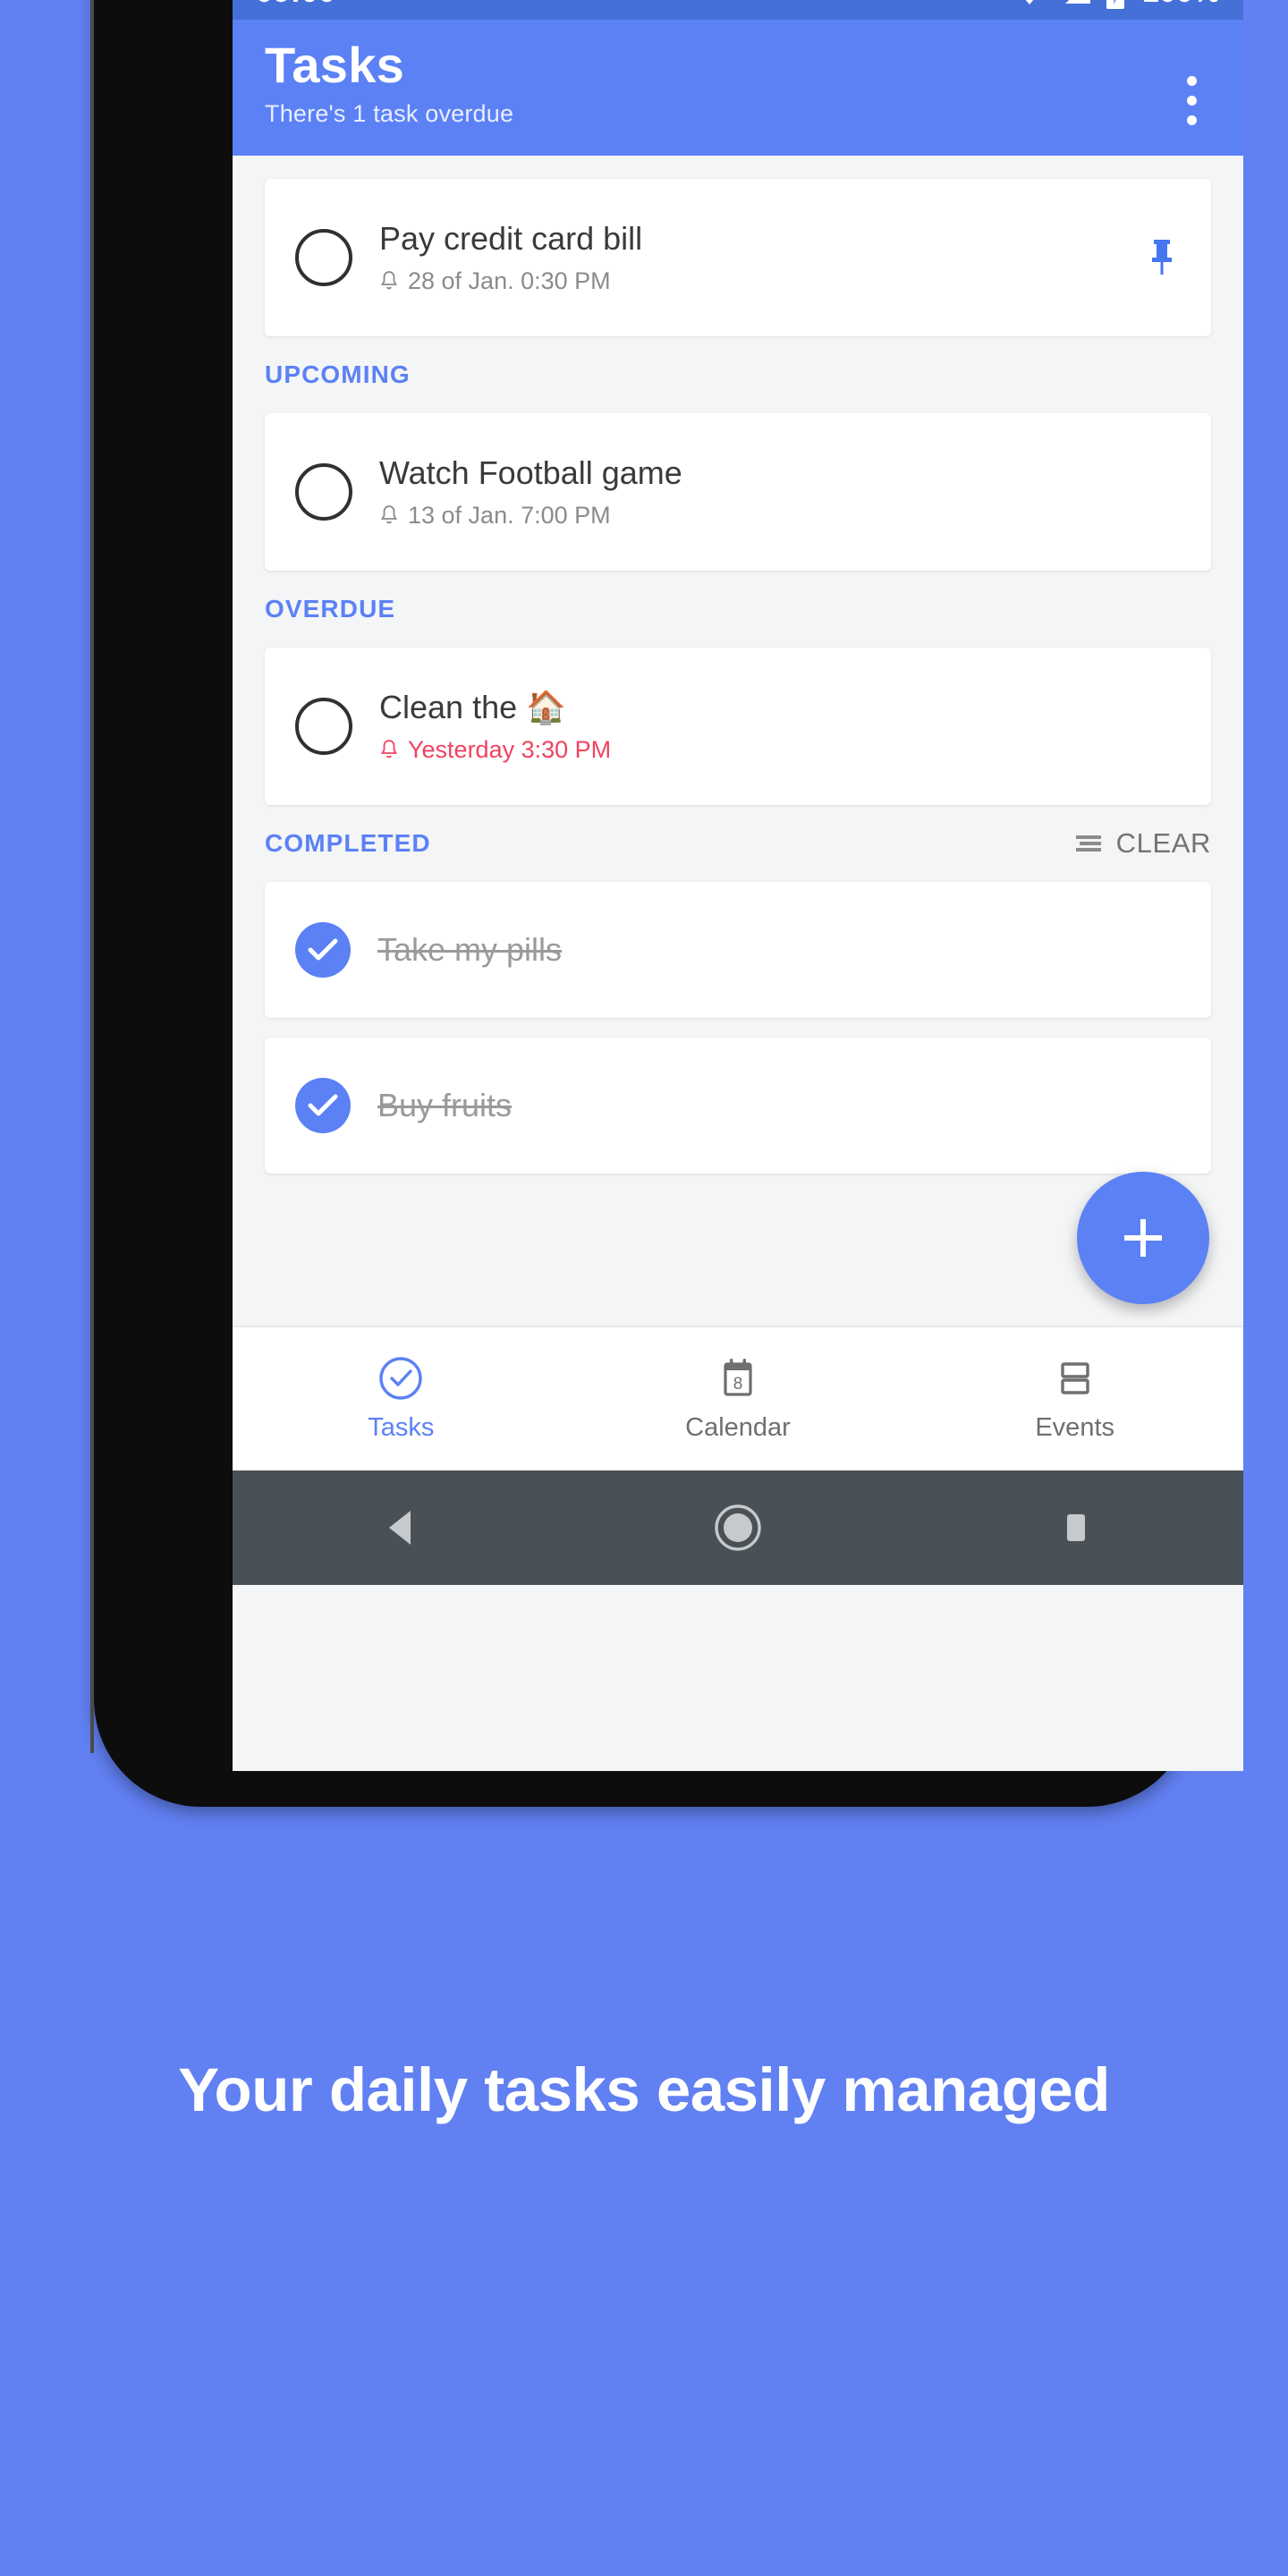  I want to click on task-title: Take my pills, so click(470, 950).